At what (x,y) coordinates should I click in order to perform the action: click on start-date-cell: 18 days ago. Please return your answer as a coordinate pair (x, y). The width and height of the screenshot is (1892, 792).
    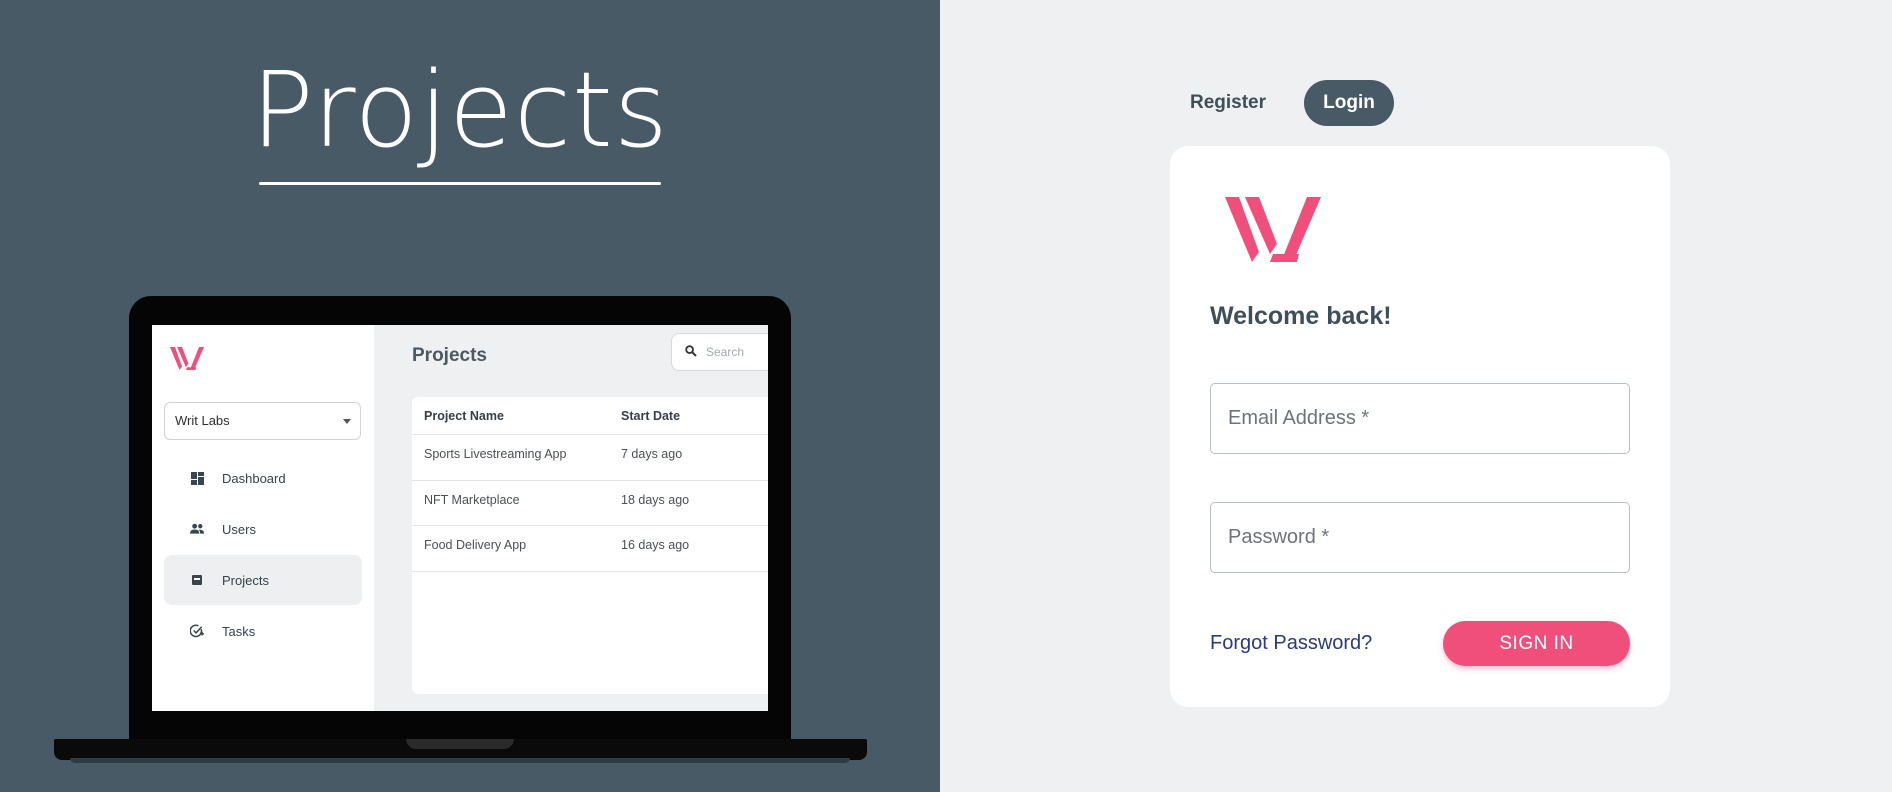
    Looking at the image, I should click on (655, 500).